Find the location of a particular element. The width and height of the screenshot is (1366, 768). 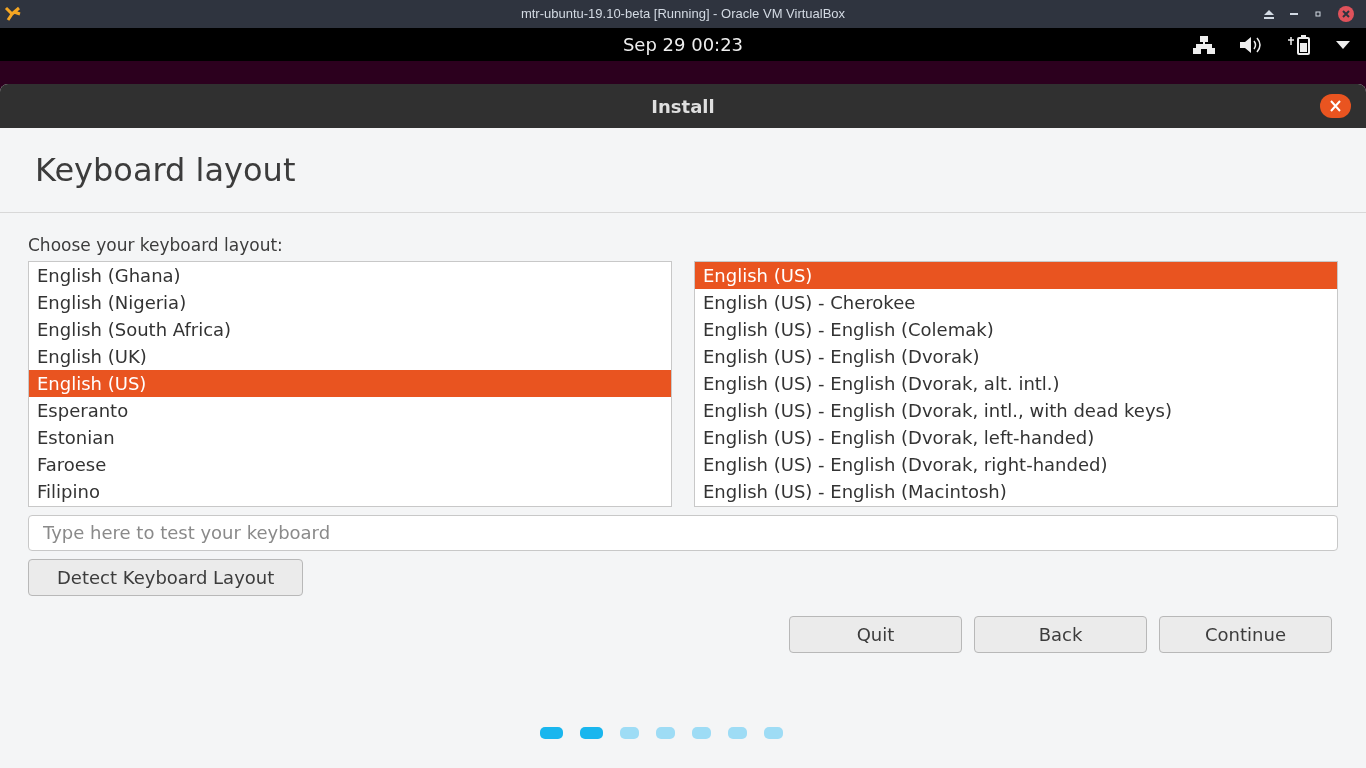

list-item: Esperanto is located at coordinates (350, 410).